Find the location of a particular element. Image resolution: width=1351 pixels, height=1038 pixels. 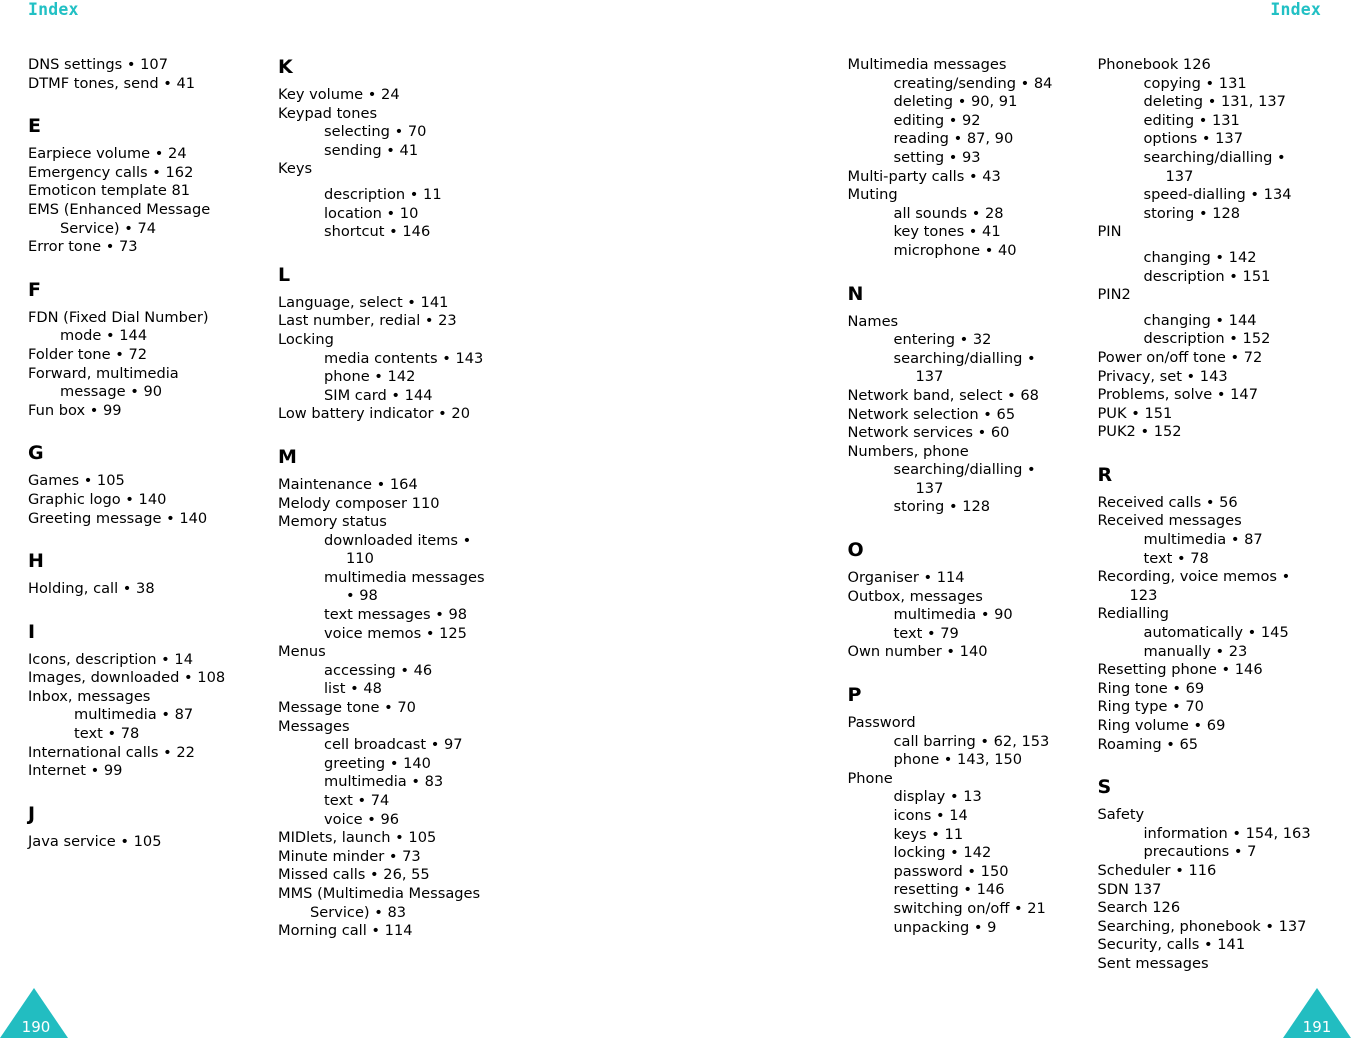

index-entry: Multimedia messages is located at coordinates (943, 65).